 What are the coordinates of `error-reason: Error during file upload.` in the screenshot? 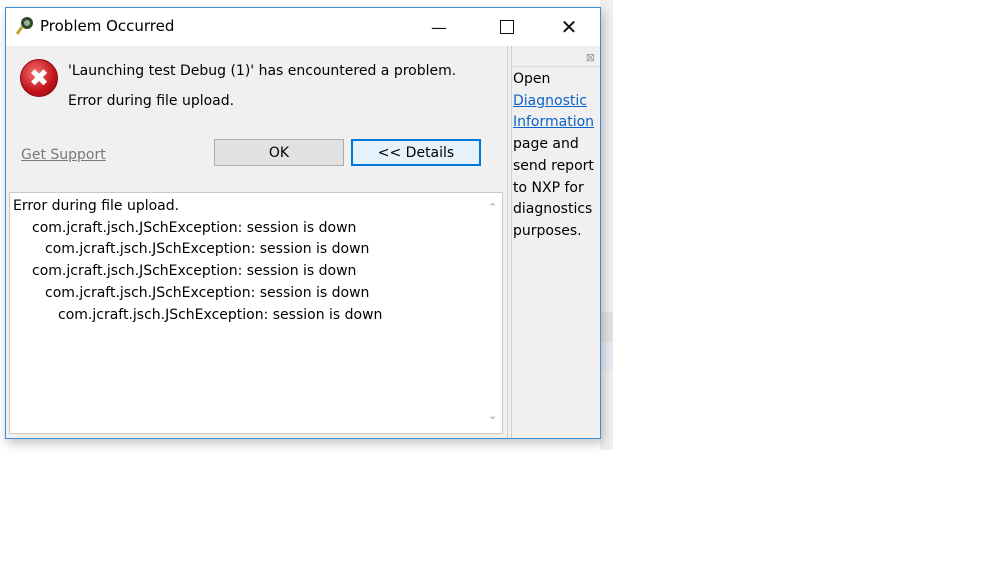 It's located at (151, 101).